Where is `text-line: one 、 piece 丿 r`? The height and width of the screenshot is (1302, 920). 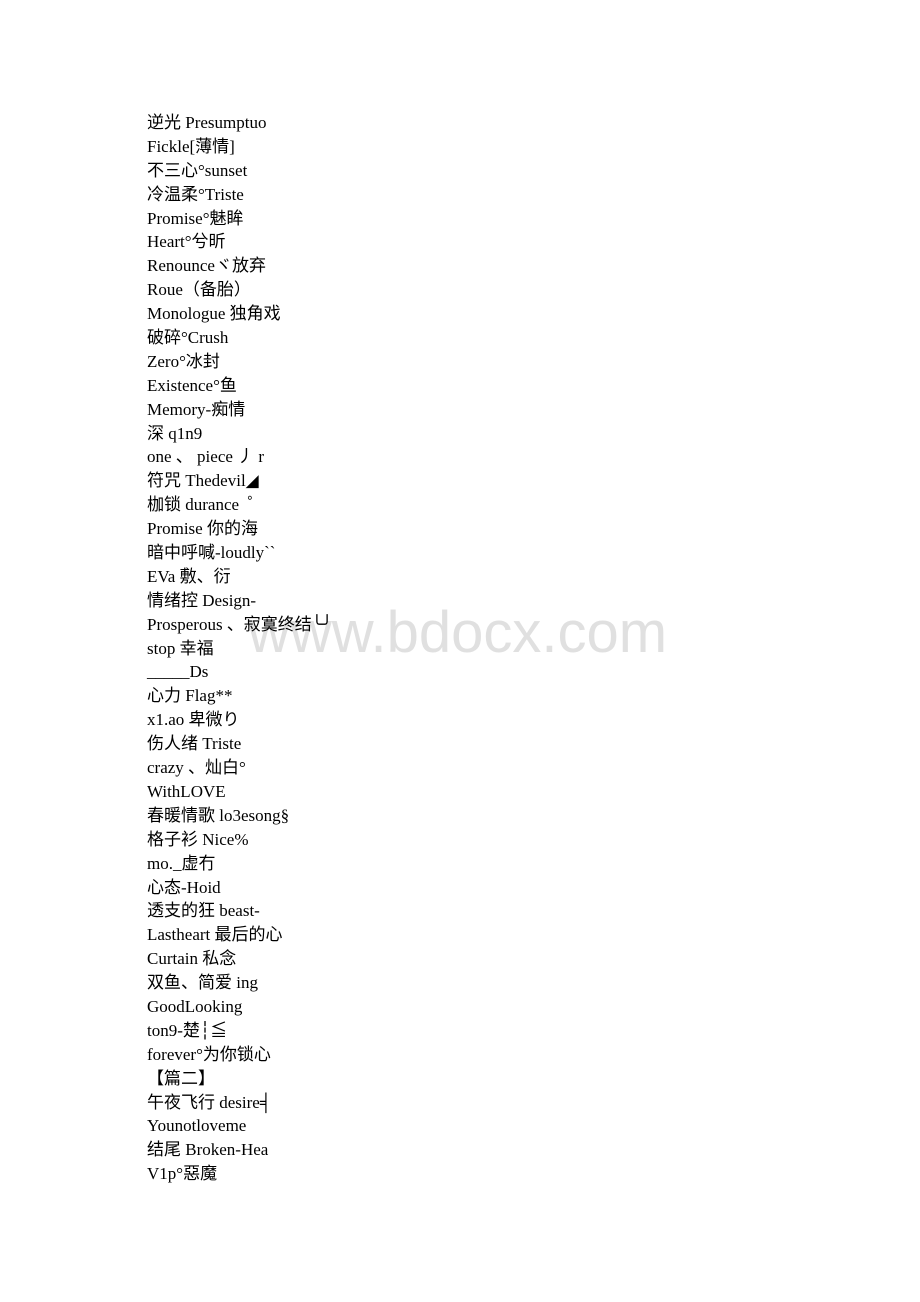
text-line: one 、 piece 丿 r is located at coordinates (206, 457).